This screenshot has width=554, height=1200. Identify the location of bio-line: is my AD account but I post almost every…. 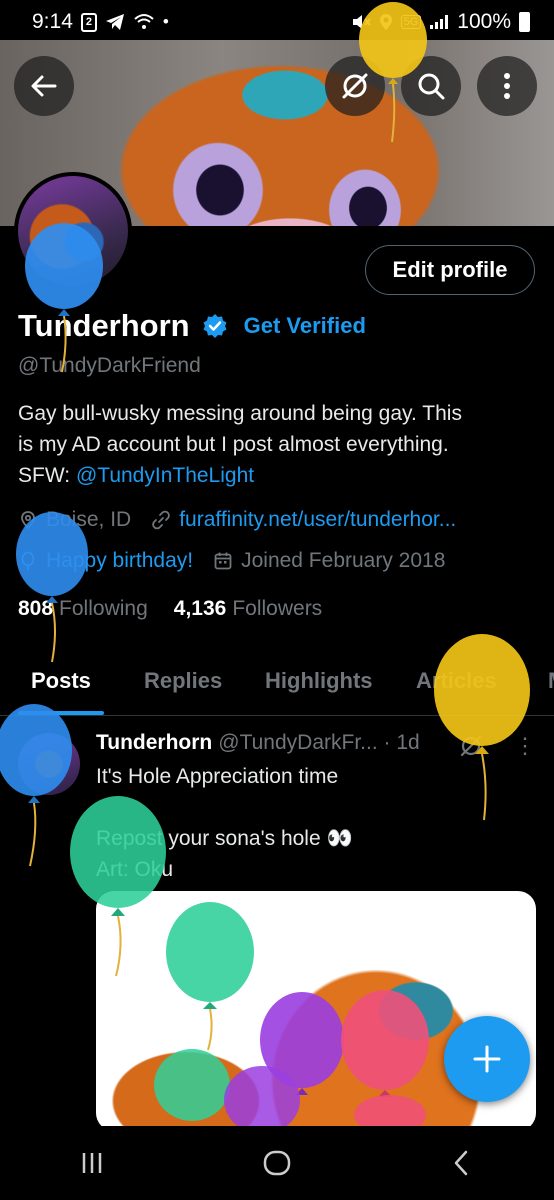
(233, 444).